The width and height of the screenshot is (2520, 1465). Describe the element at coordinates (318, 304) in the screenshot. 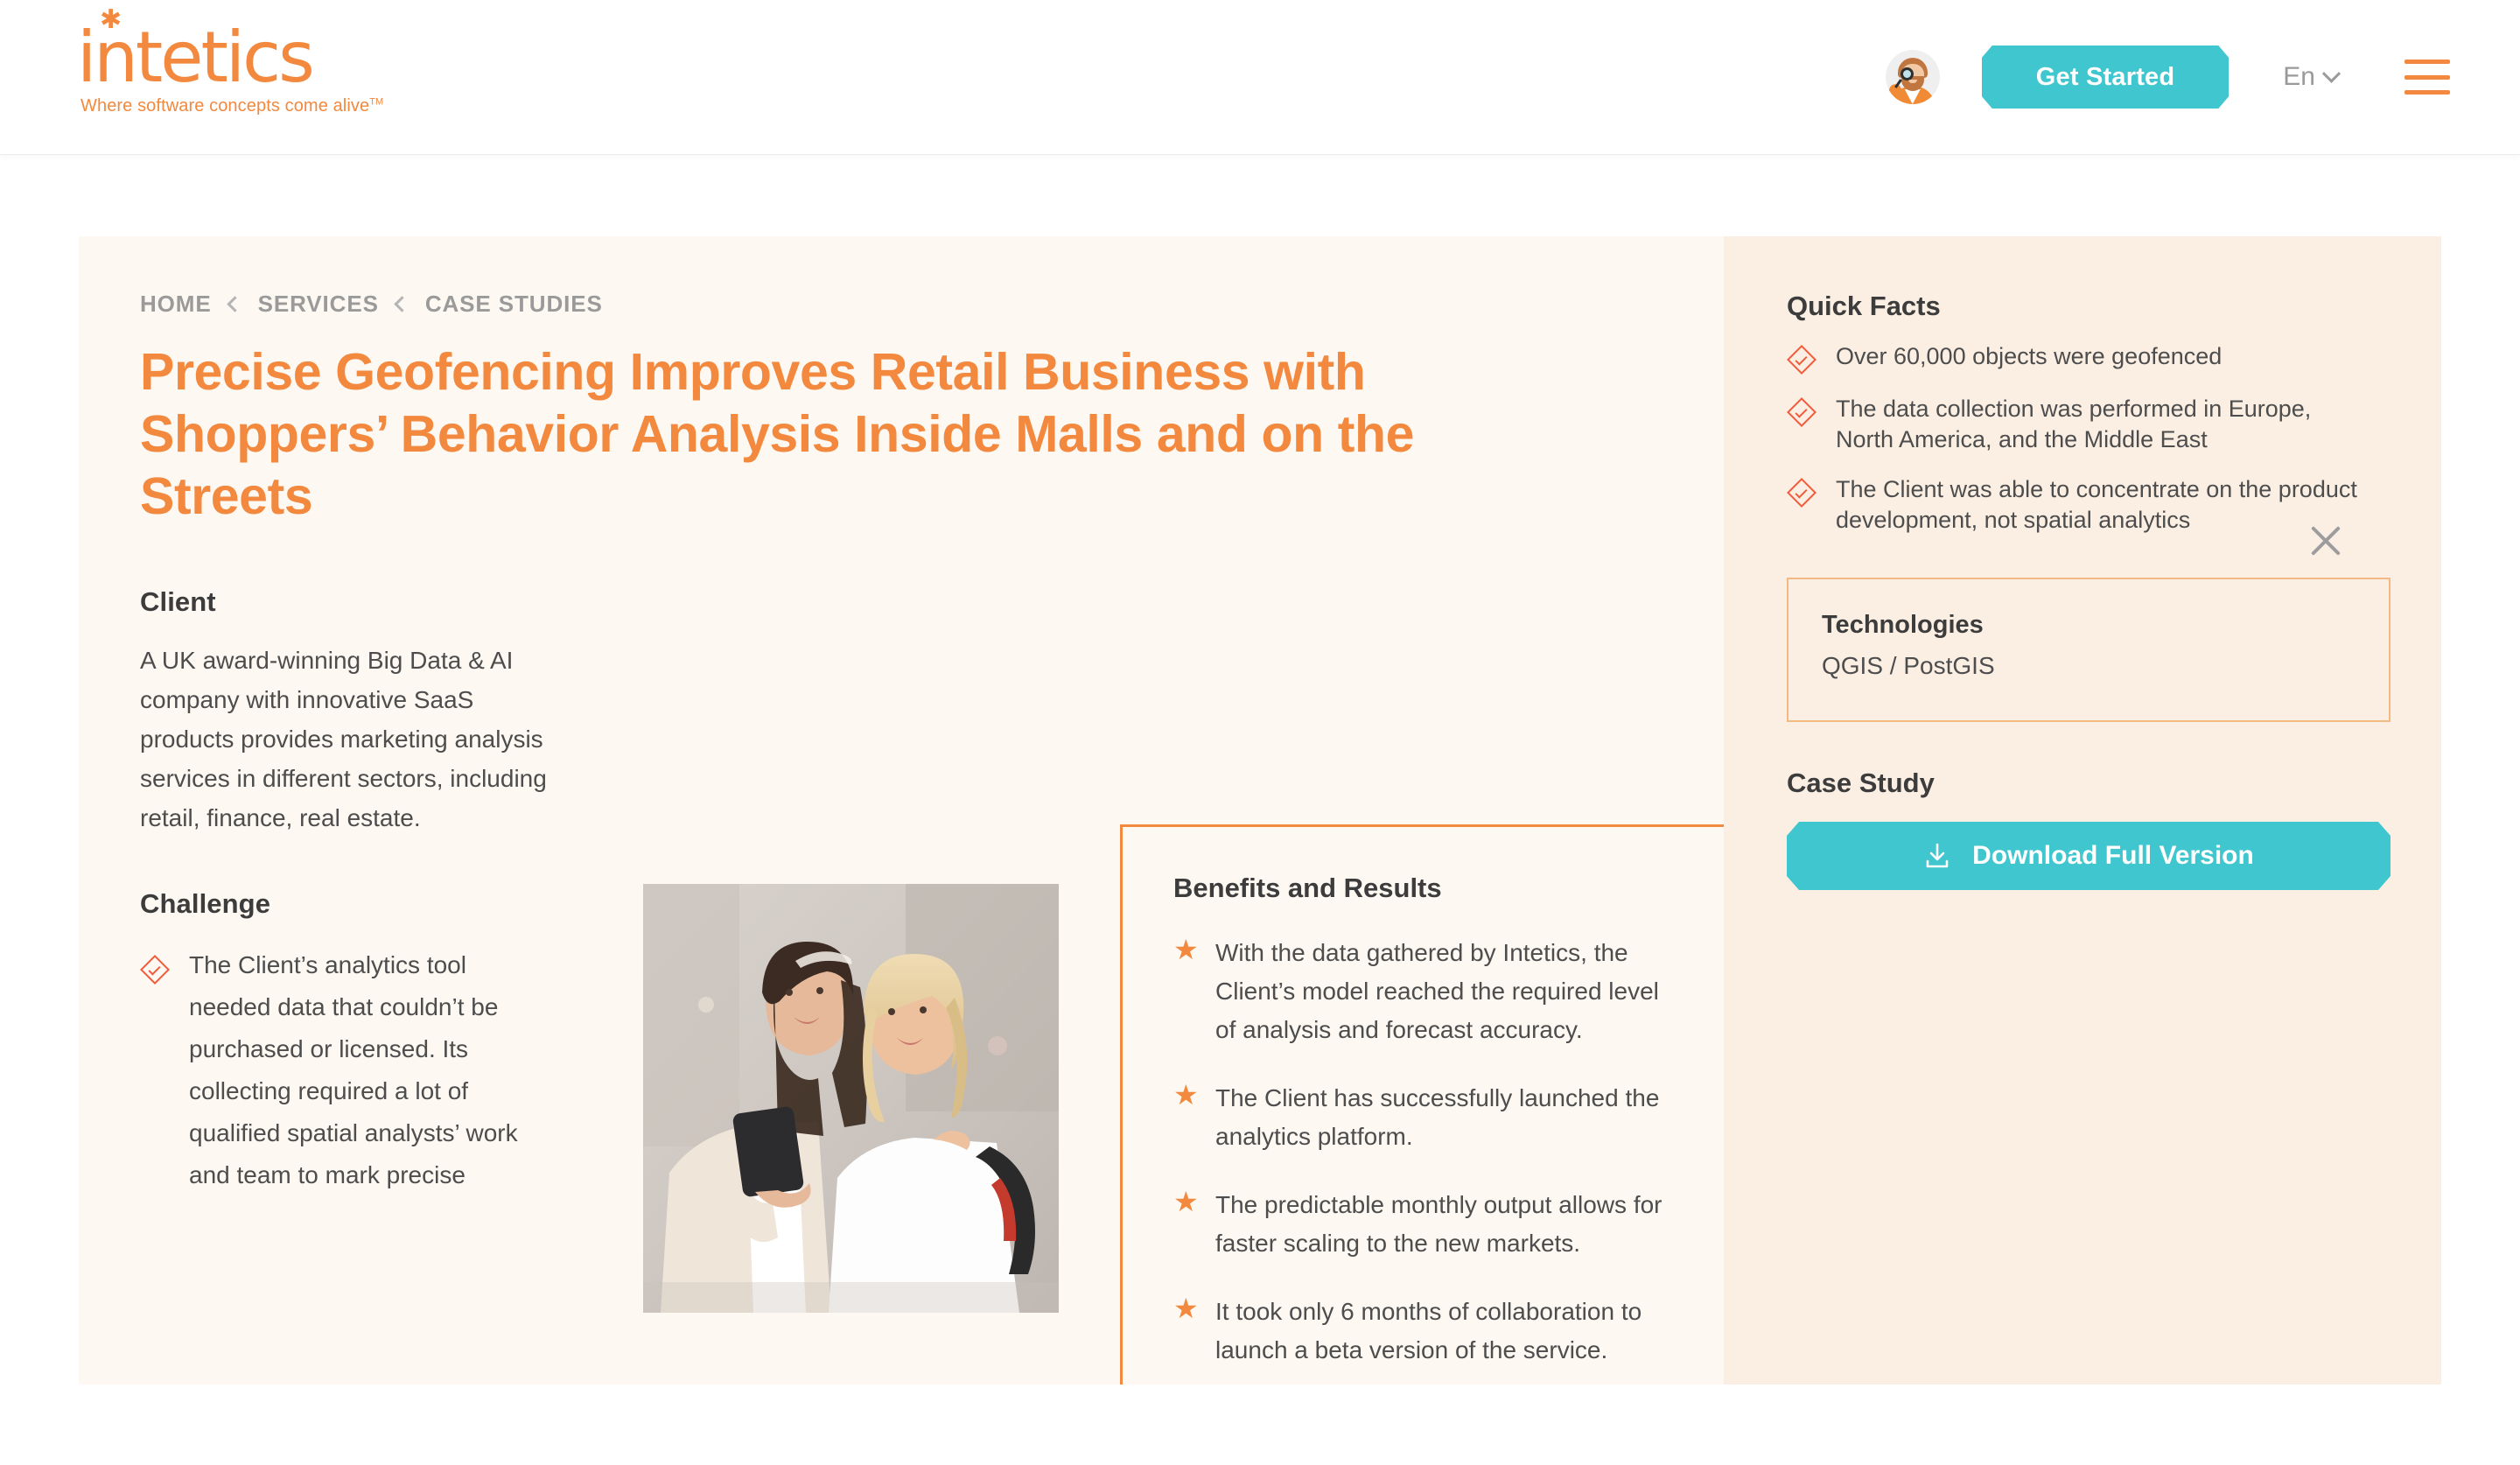

I see `breadcrumb-item-services: SERVICES` at that location.